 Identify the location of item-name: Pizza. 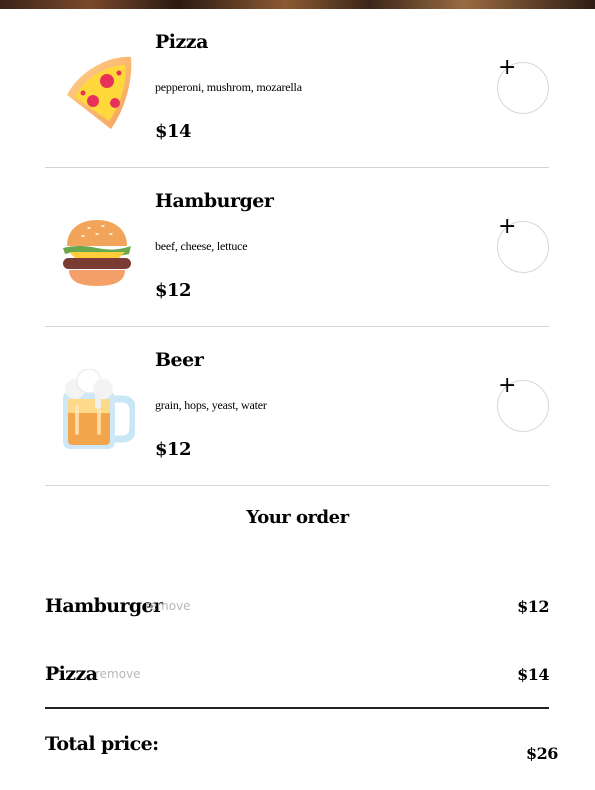
(181, 42).